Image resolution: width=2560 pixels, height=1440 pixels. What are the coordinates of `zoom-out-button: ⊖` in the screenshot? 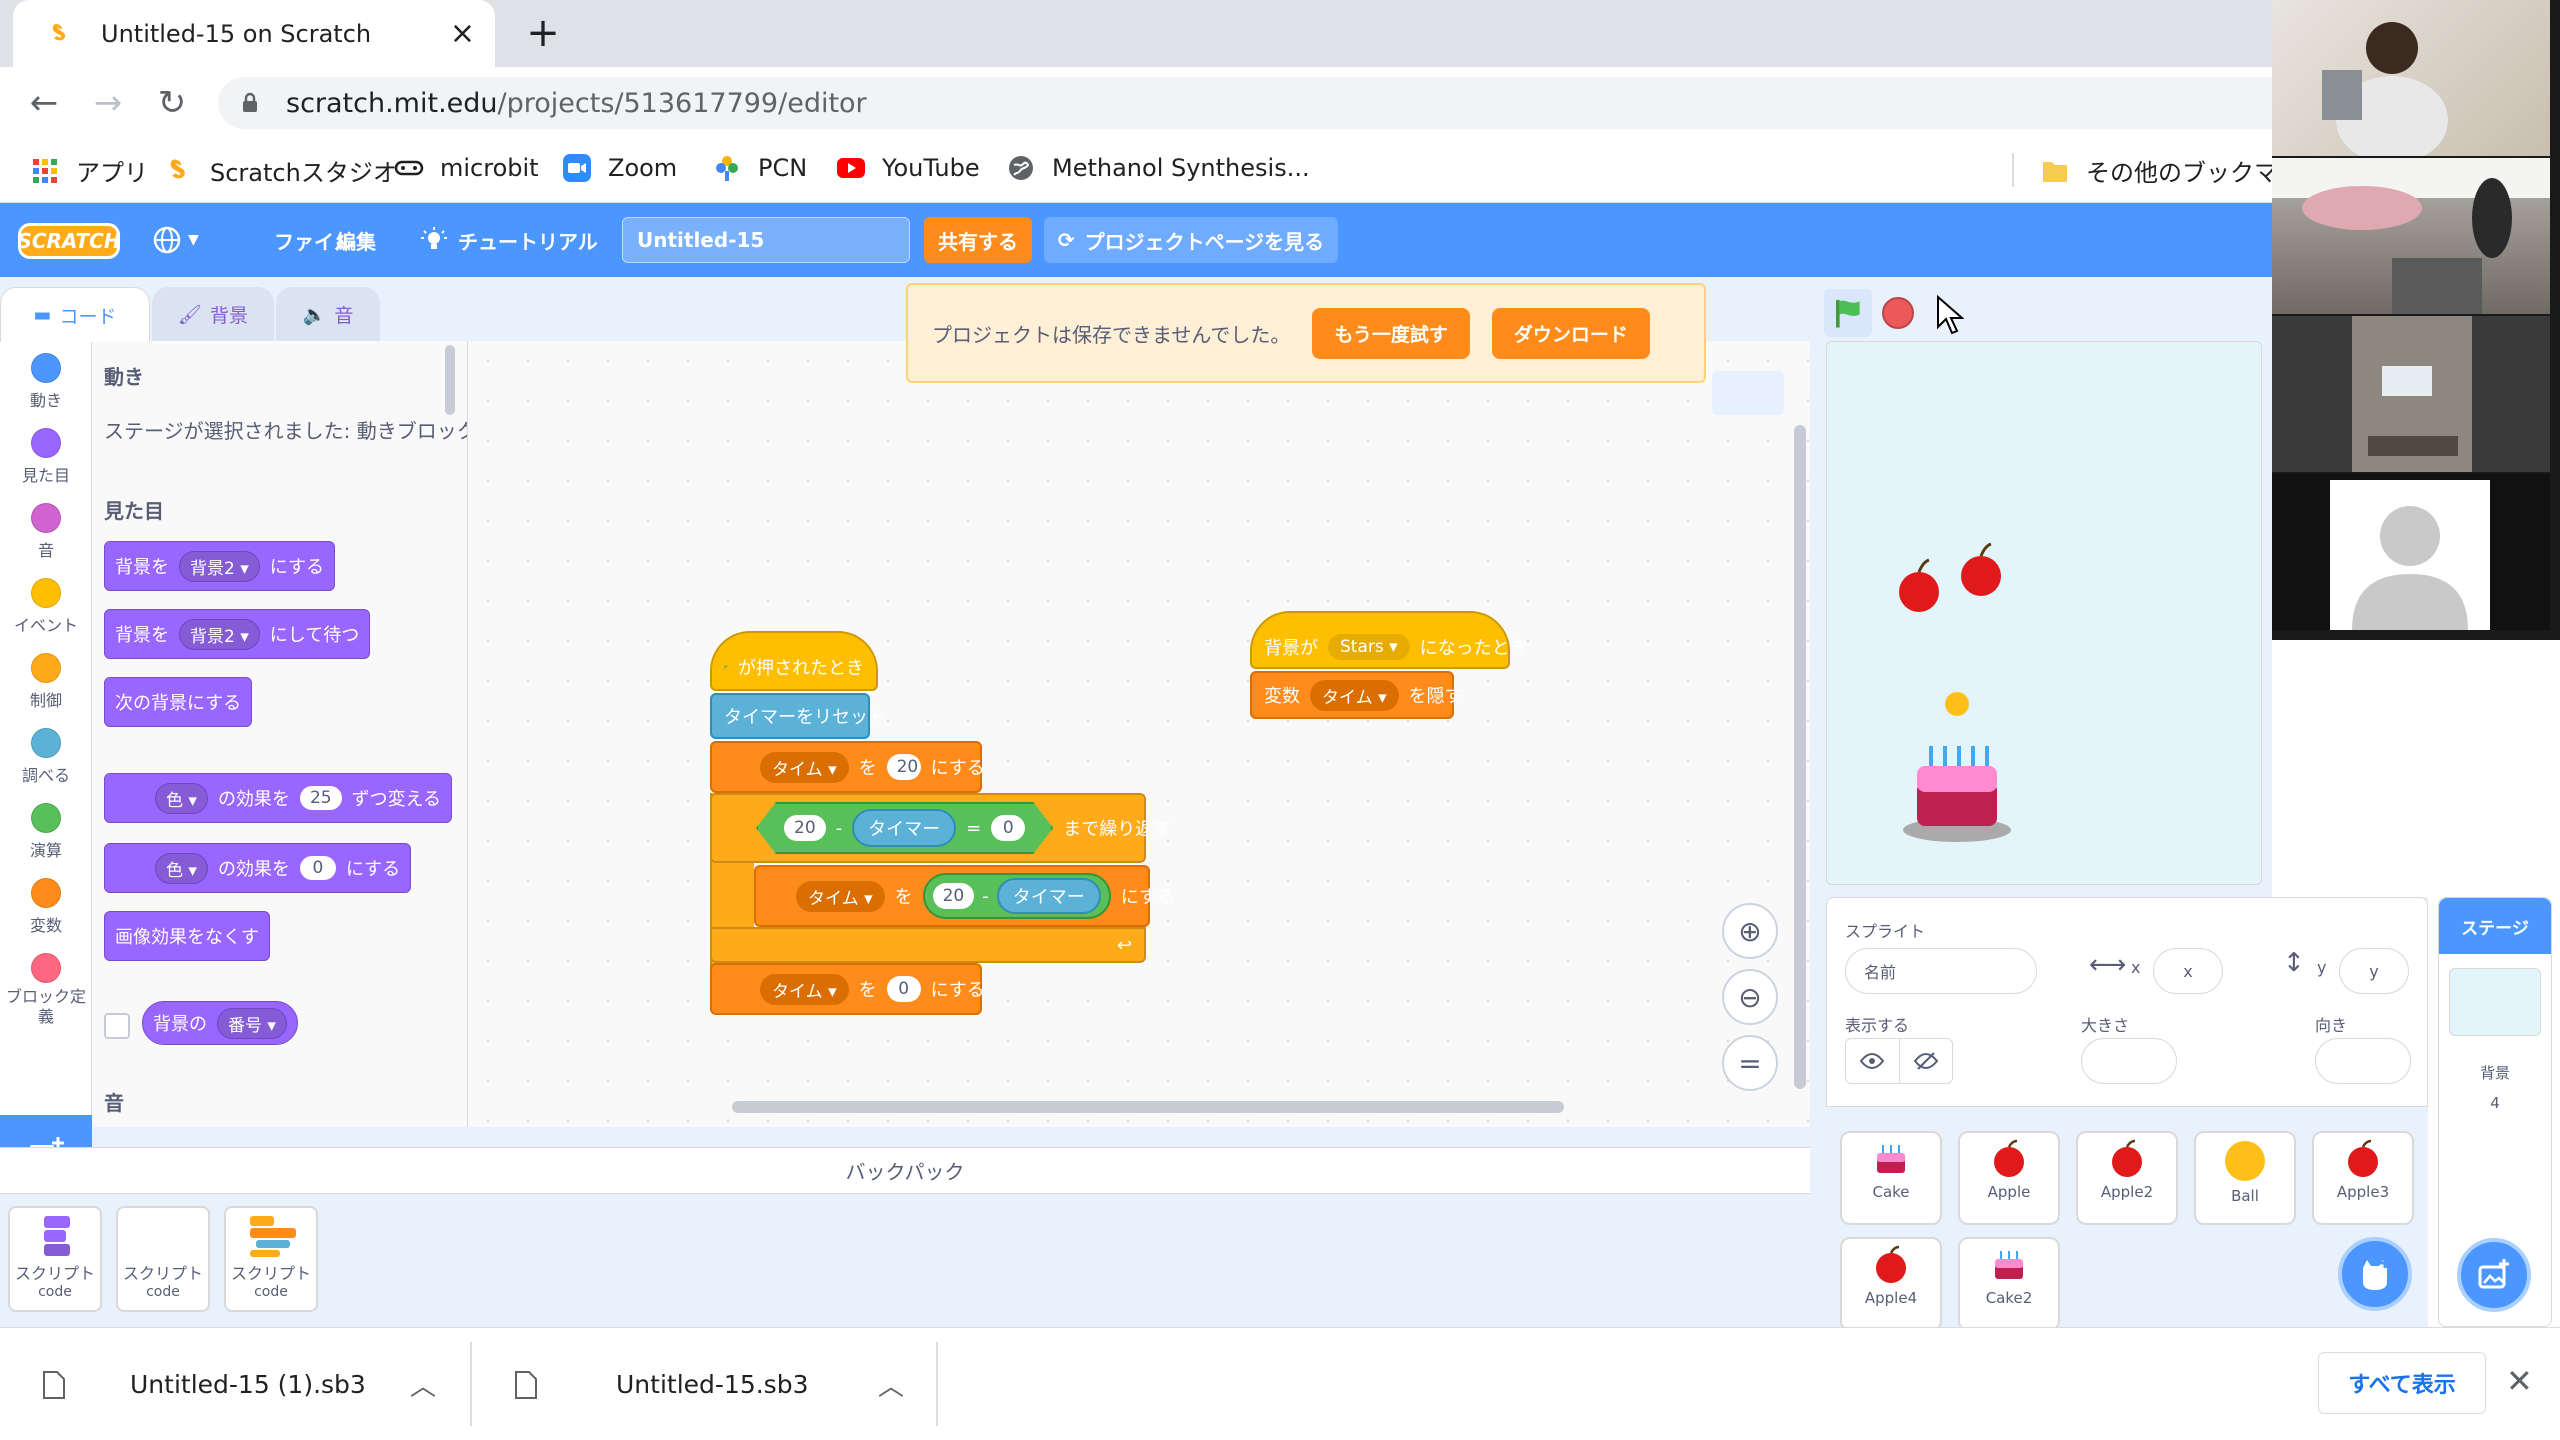 It's located at (1750, 997).